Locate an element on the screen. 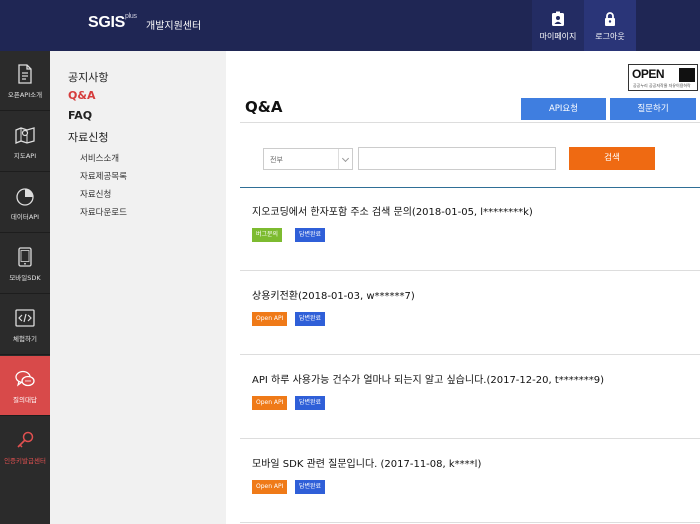 Image resolution: width=700 pixels, height=524 pixels. nav-mobile-sdk: 모바일SDK is located at coordinates (25, 264).